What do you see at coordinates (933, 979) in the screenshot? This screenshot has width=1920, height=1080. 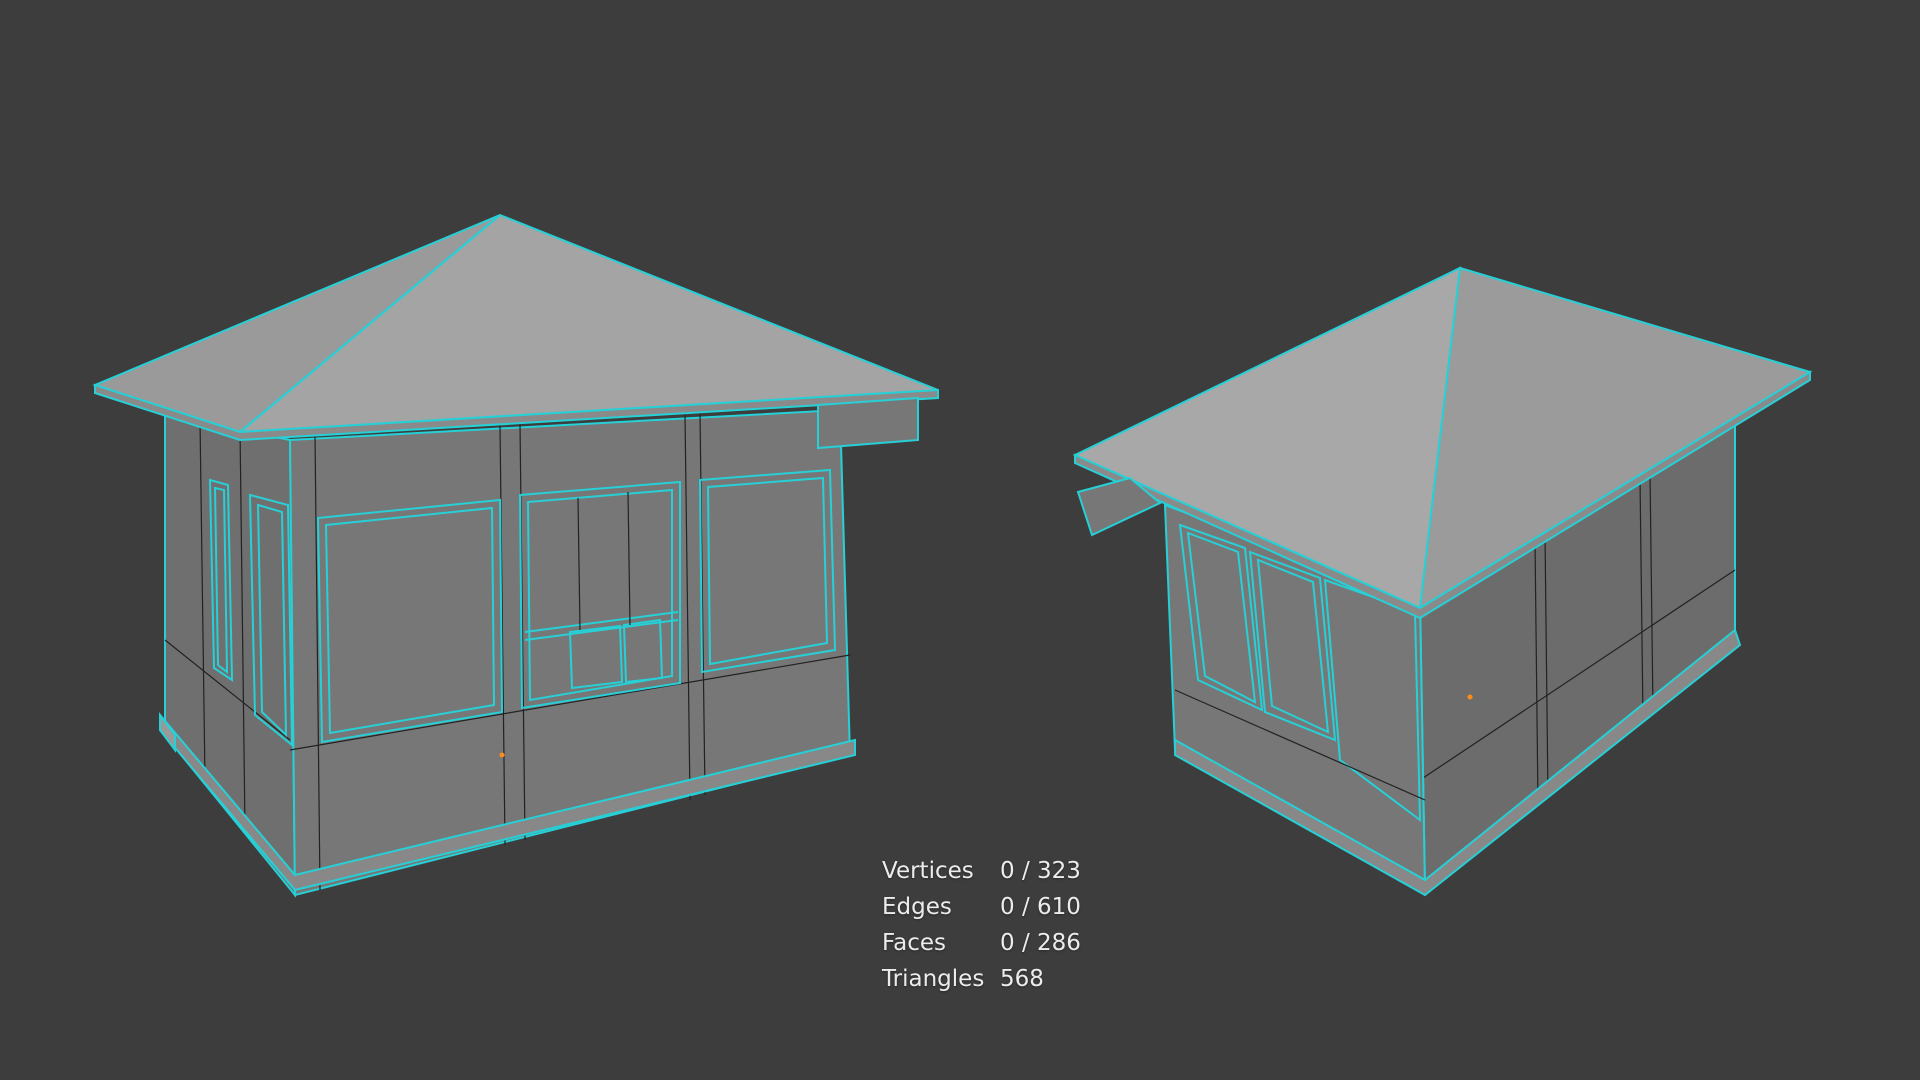 I see `triangles-label: Triangles` at bounding box center [933, 979].